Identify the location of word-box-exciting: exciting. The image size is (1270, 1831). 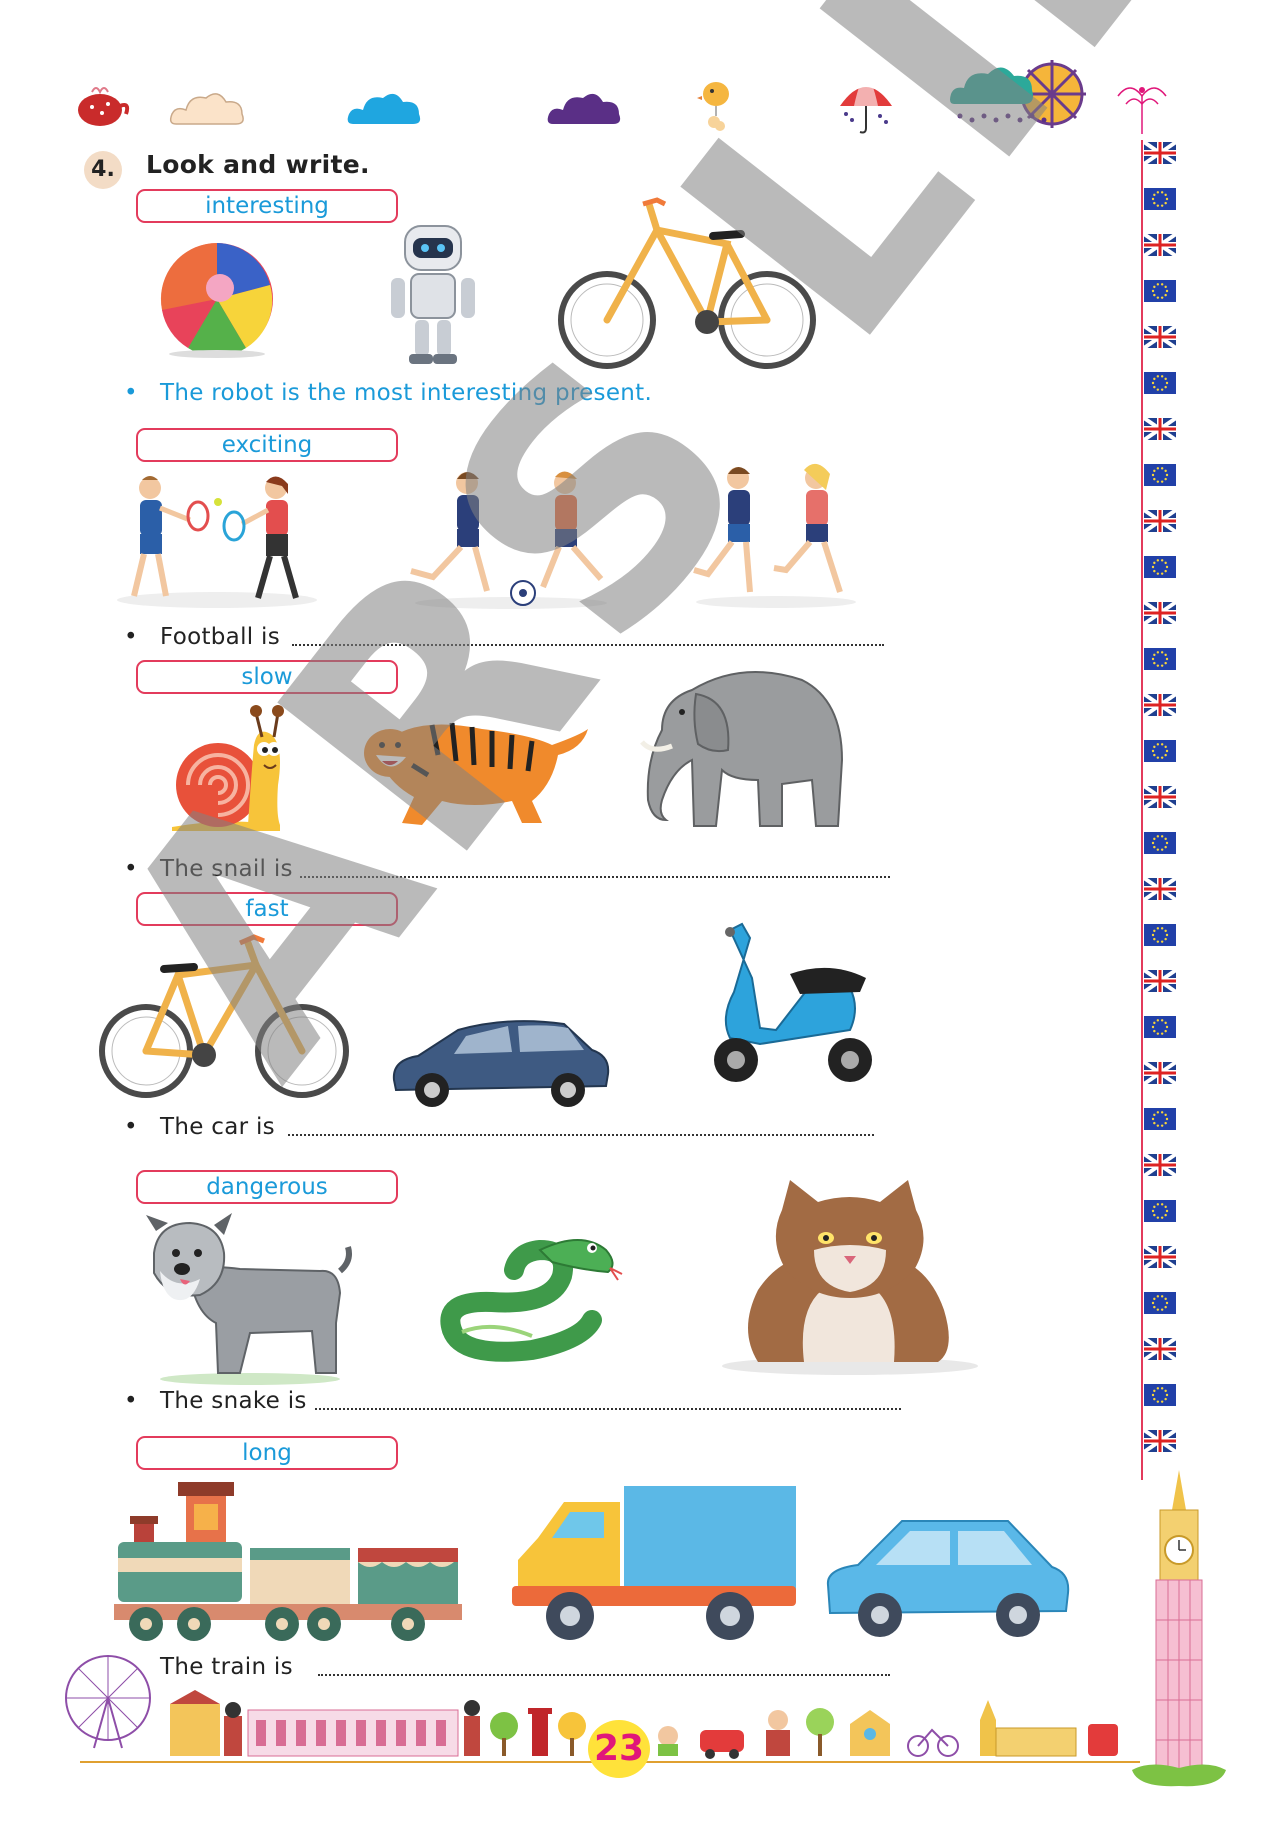
(267, 445).